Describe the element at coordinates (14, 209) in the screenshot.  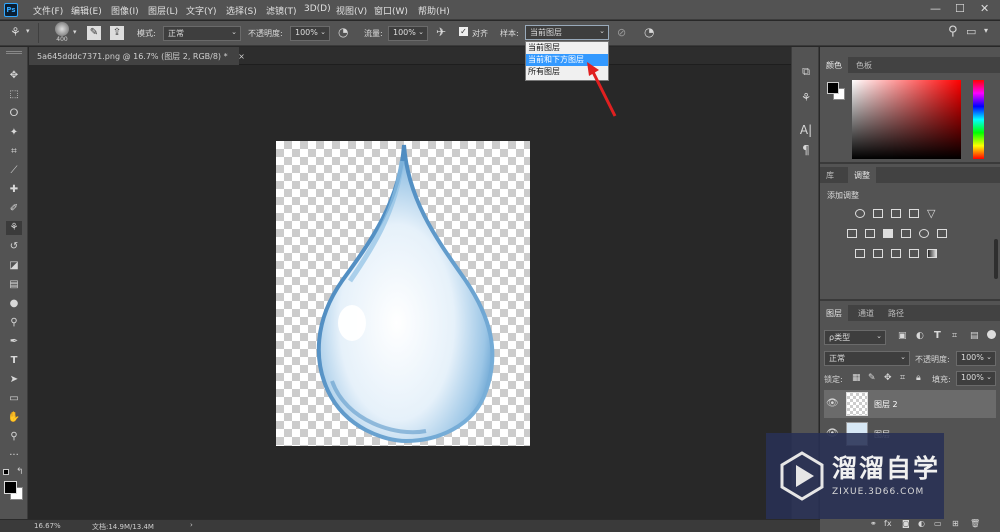
I see `brush-tool-icon: ✐` at that location.